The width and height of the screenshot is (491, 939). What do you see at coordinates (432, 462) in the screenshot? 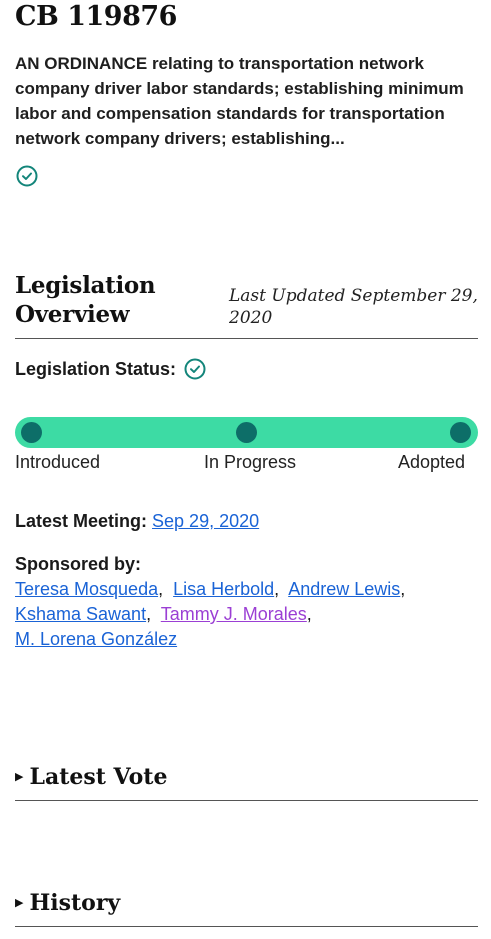
I see `stage-label-adopted: Adopted` at bounding box center [432, 462].